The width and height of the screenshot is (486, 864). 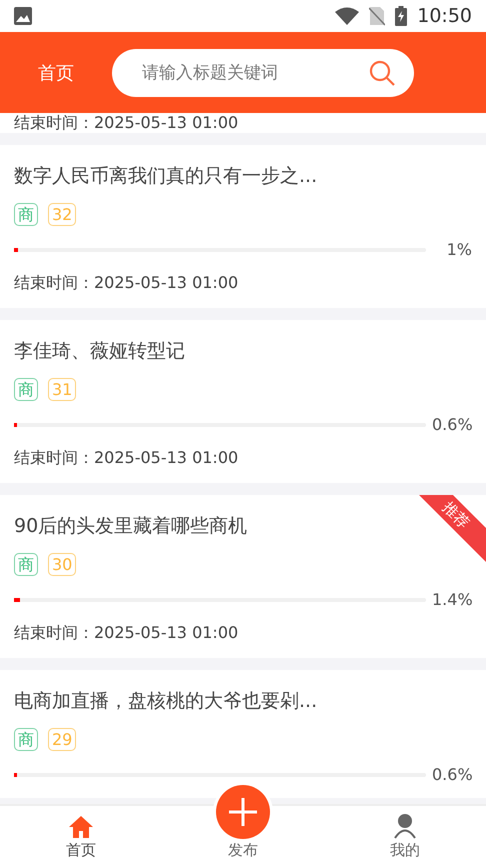 I want to click on wifi-icon, so click(x=347, y=16).